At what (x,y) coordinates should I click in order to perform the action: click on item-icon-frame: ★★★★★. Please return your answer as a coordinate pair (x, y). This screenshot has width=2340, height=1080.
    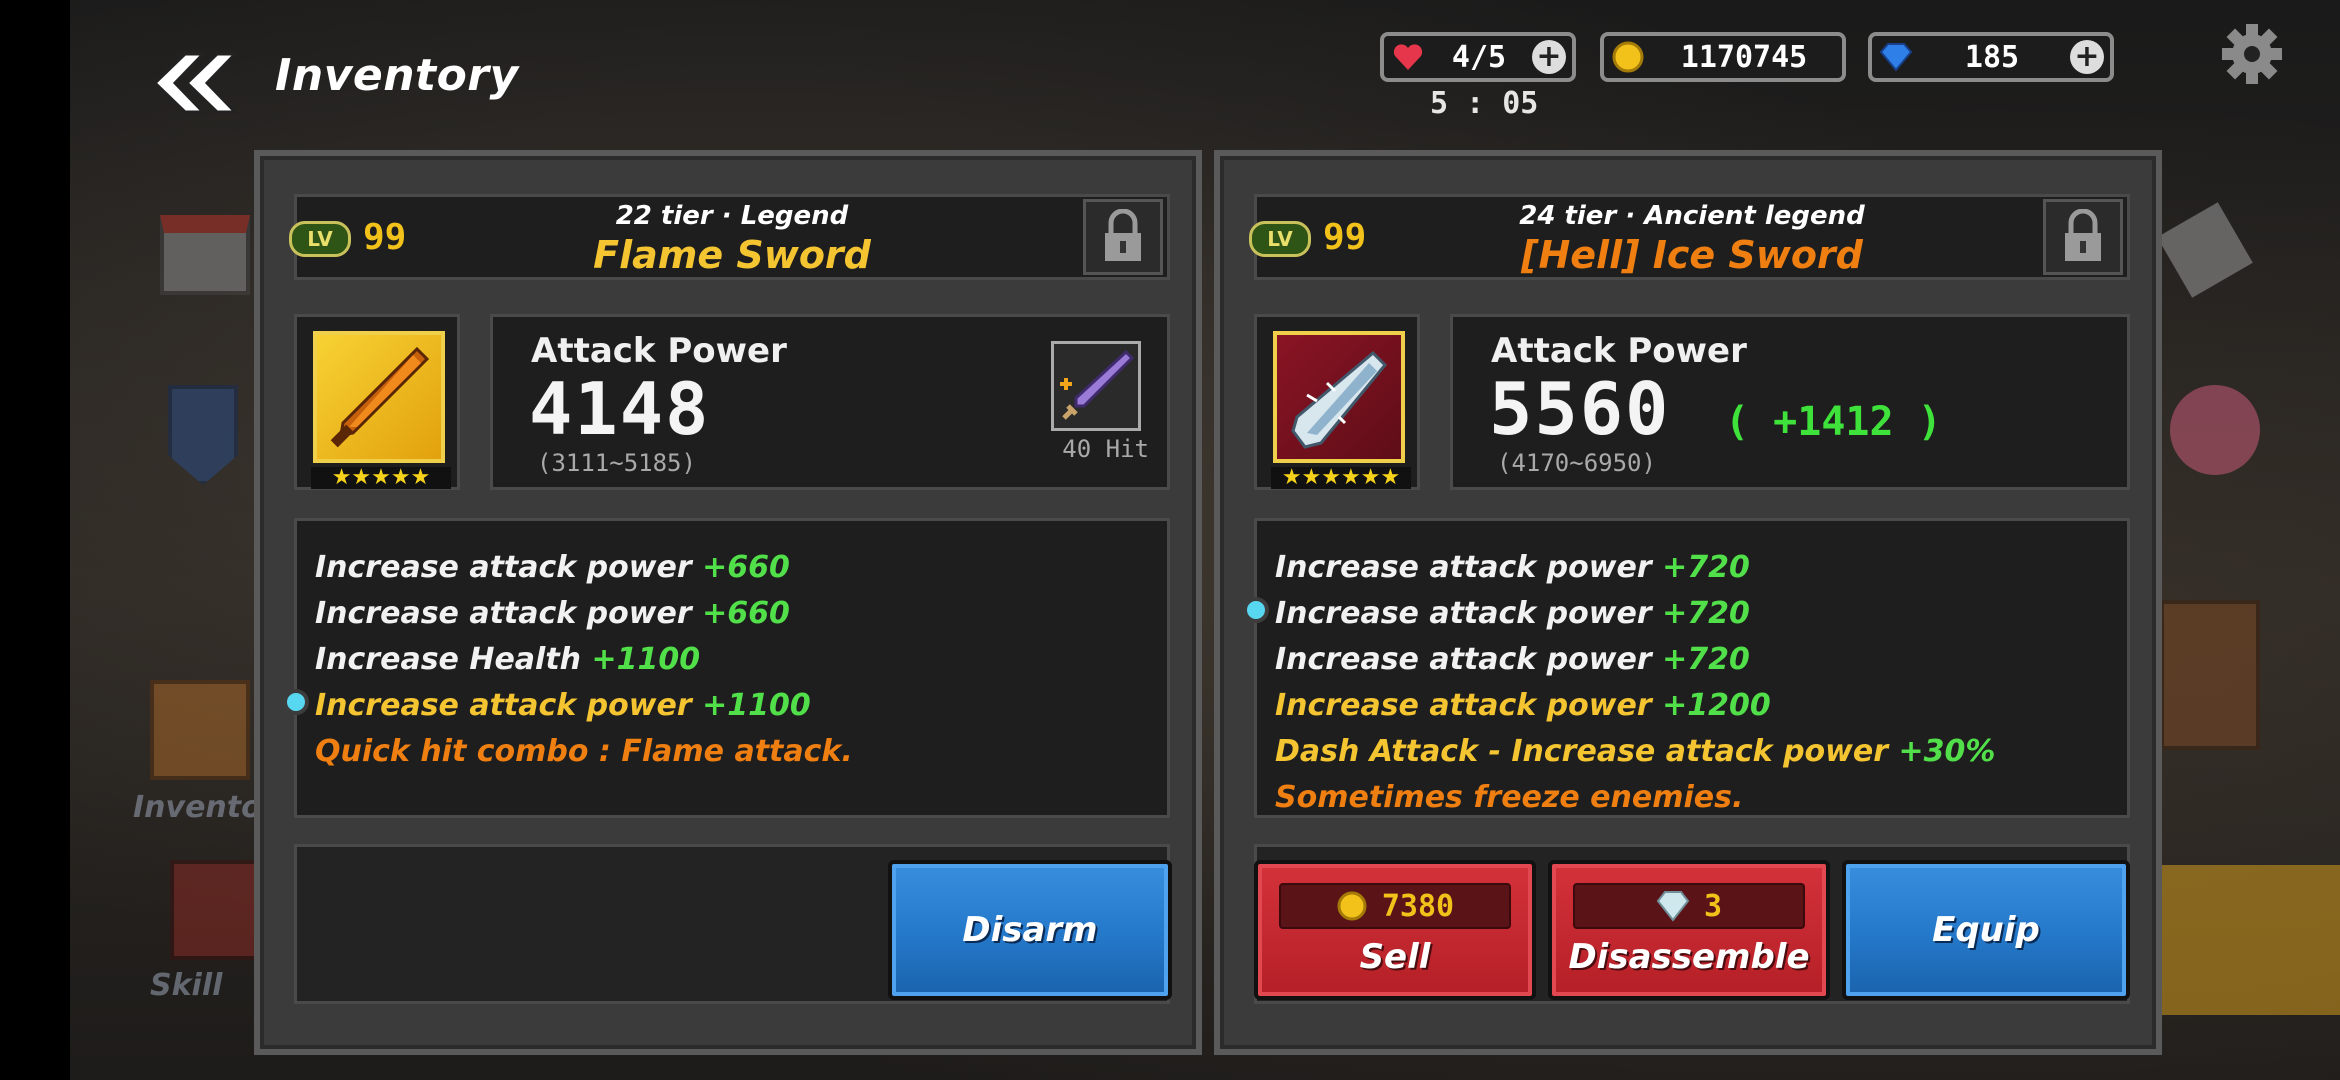
    Looking at the image, I should click on (377, 402).